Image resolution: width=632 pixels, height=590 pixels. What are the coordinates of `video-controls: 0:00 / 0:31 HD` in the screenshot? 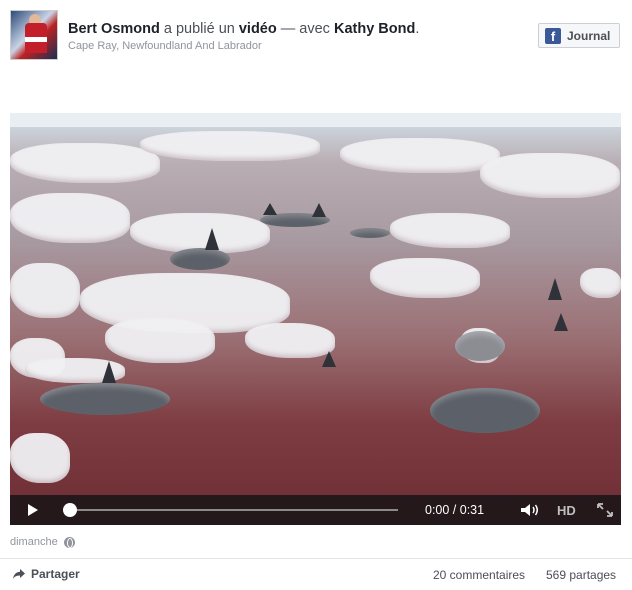 It's located at (315, 510).